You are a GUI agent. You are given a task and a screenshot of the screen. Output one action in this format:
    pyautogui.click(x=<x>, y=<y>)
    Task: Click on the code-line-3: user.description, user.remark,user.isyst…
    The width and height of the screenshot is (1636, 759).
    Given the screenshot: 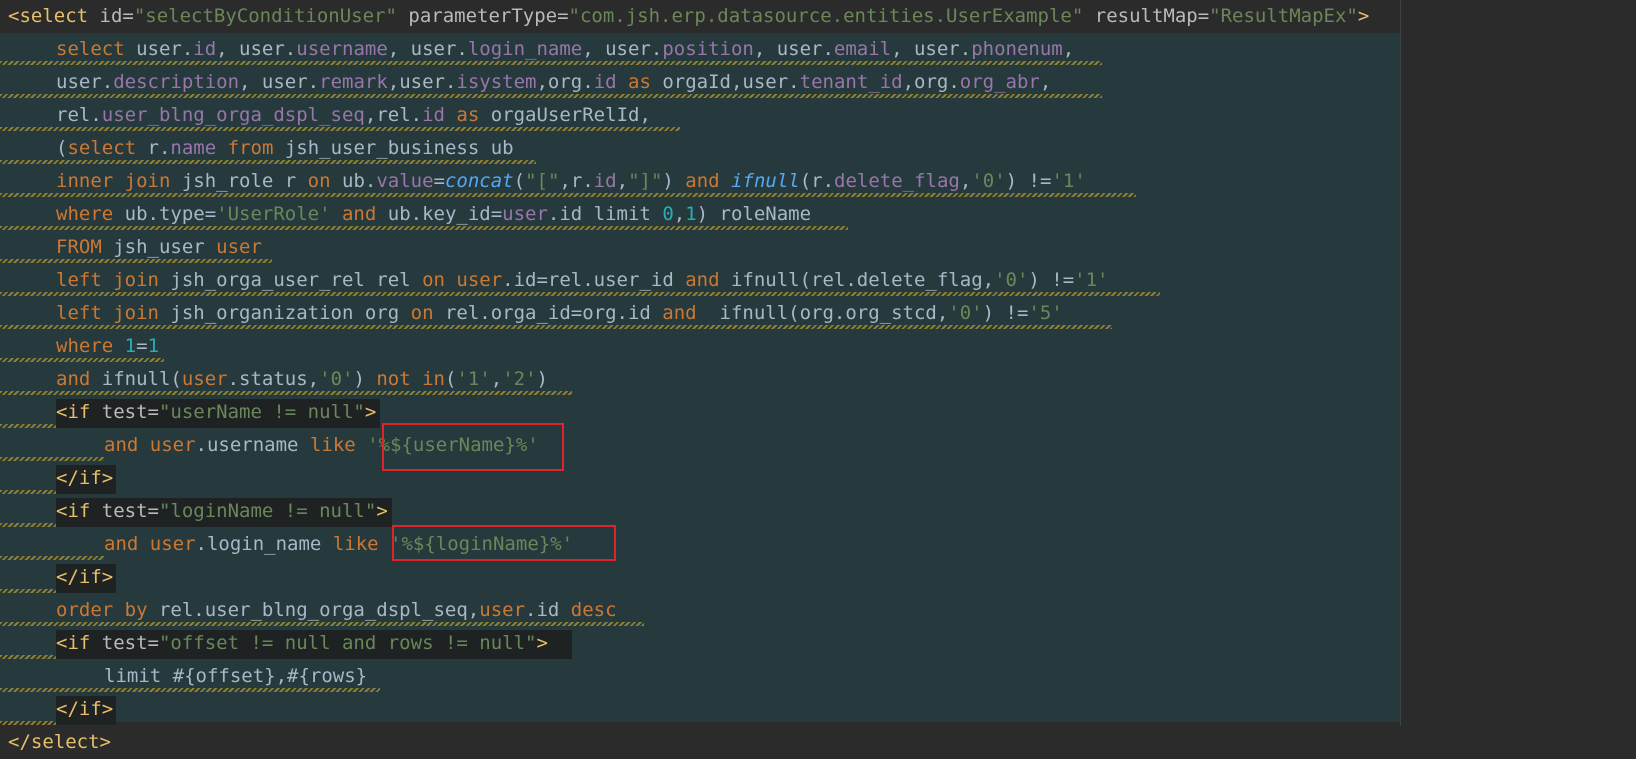 What is the action you would take?
    pyautogui.click(x=525, y=82)
    